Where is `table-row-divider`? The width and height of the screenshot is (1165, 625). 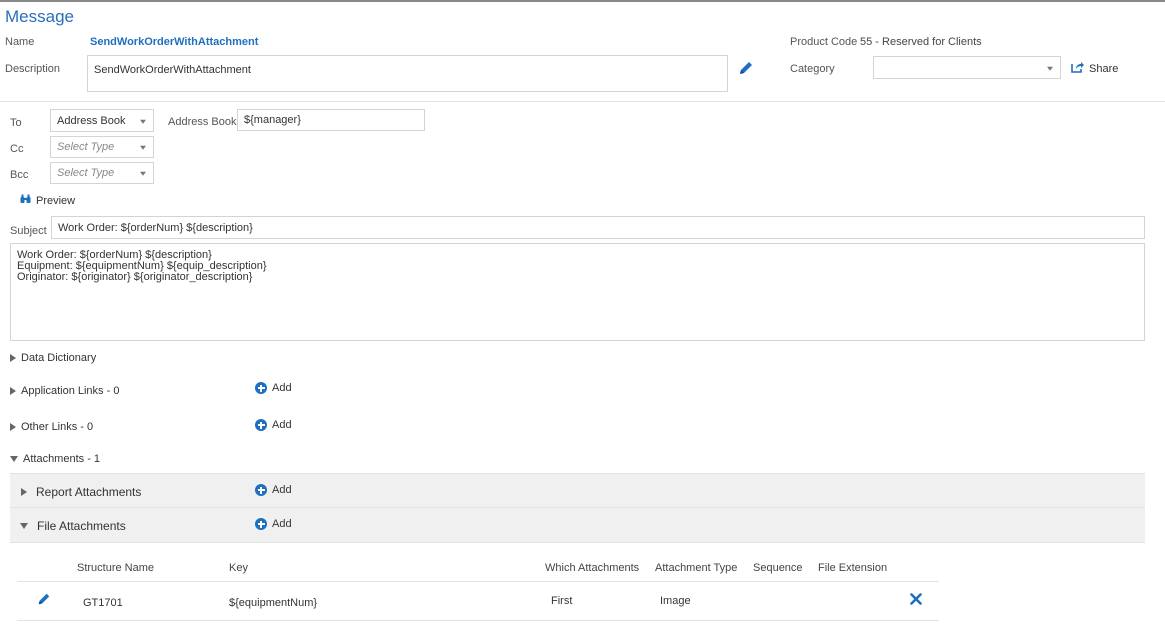
table-row-divider is located at coordinates (478, 620).